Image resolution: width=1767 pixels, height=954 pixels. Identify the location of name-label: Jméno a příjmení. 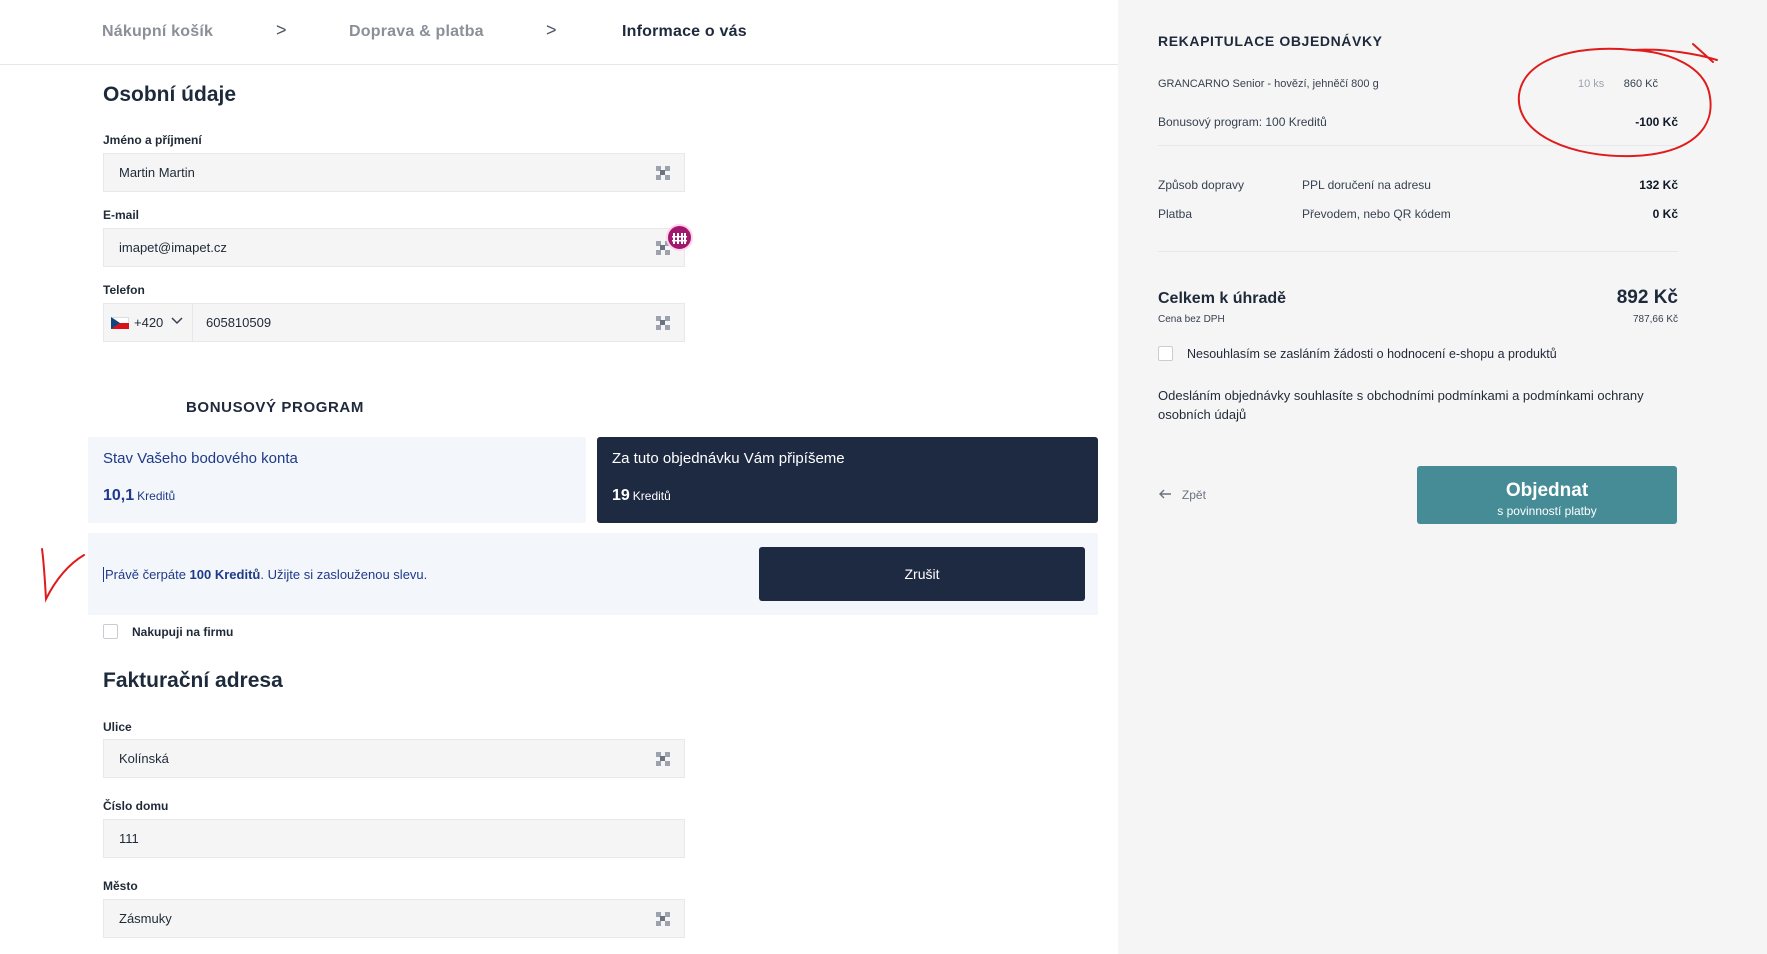
(152, 140).